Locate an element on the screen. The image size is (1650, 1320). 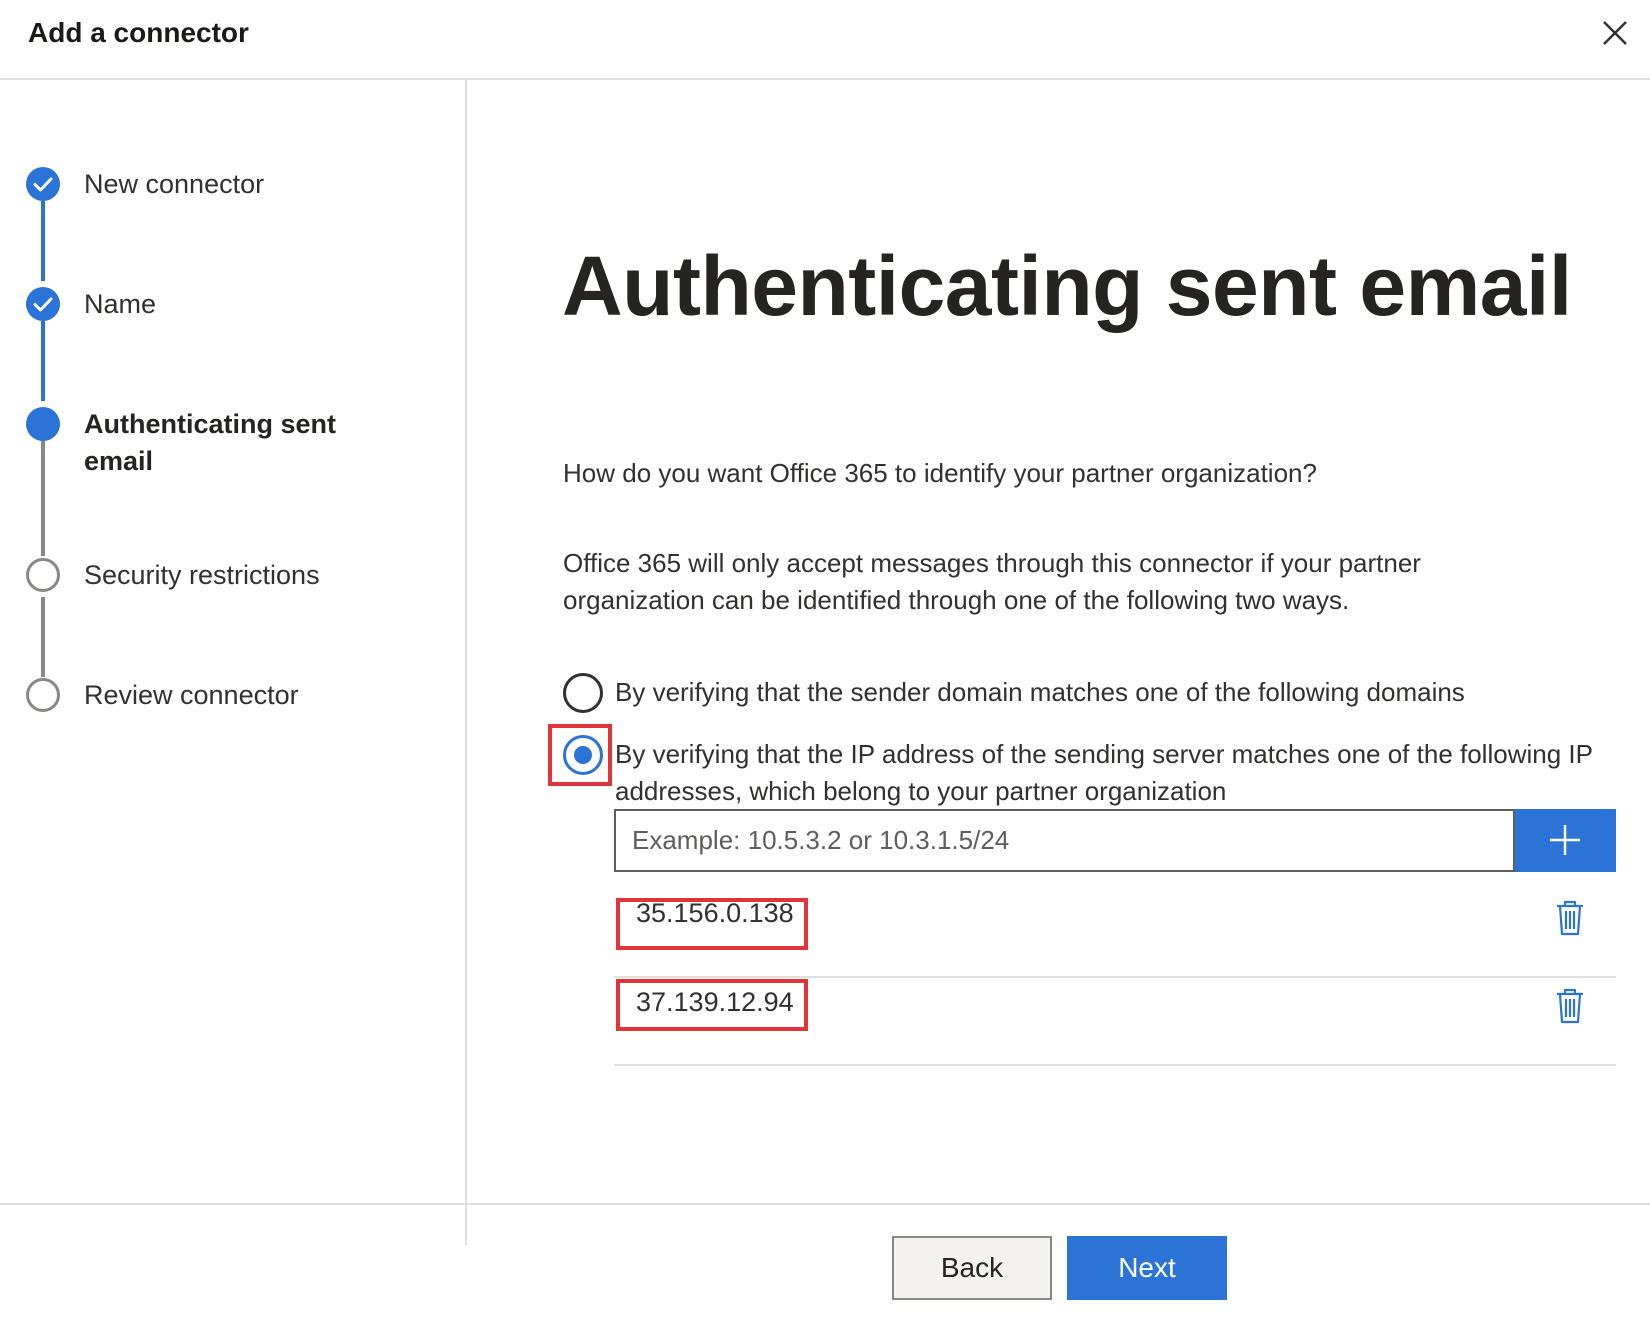
add-ip-button is located at coordinates (1565, 840).